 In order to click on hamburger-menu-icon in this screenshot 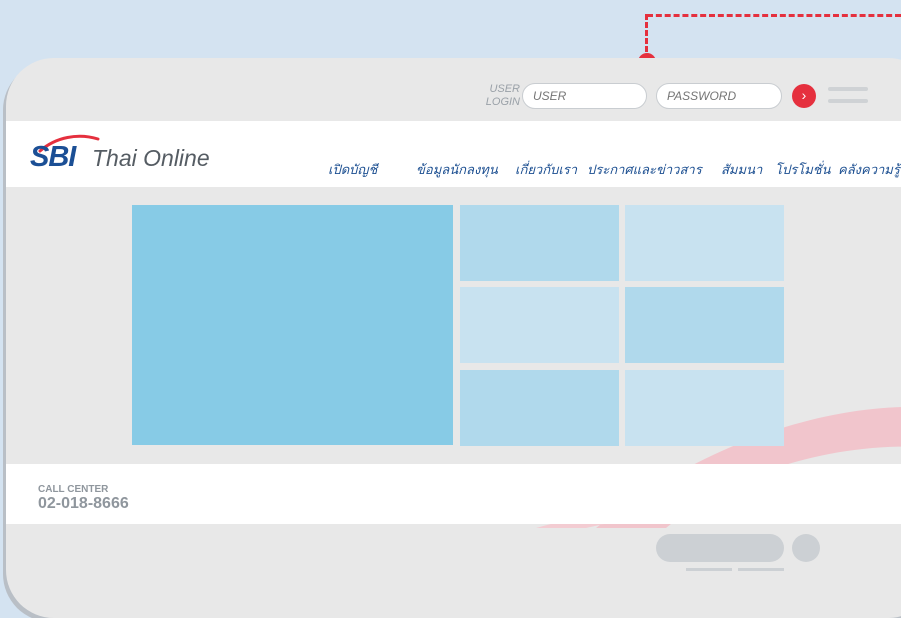, I will do `click(848, 97)`.